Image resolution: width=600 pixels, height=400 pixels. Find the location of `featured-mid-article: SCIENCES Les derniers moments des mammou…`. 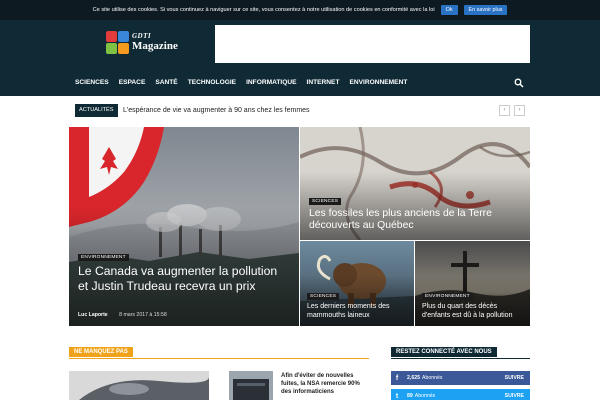

featured-mid-article: SCIENCES Les derniers moments des mammou… is located at coordinates (357, 283).